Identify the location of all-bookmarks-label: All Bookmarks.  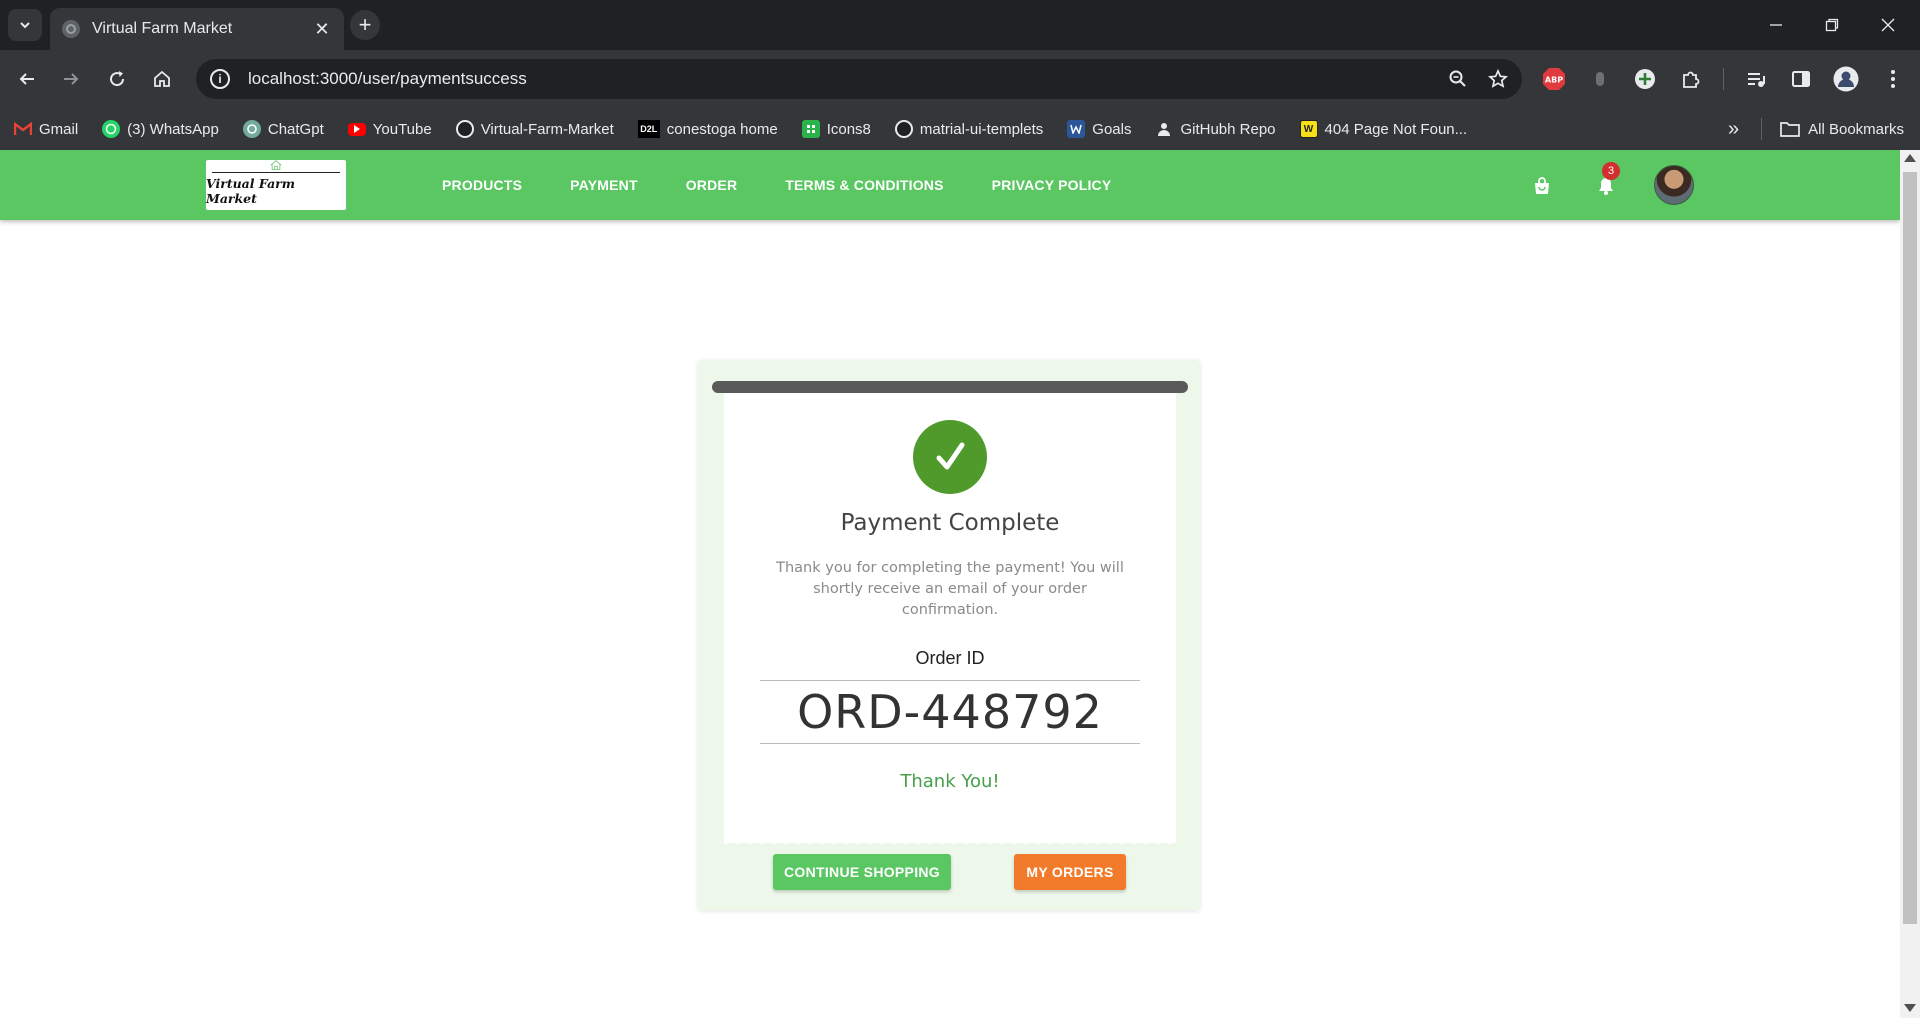
(1856, 129).